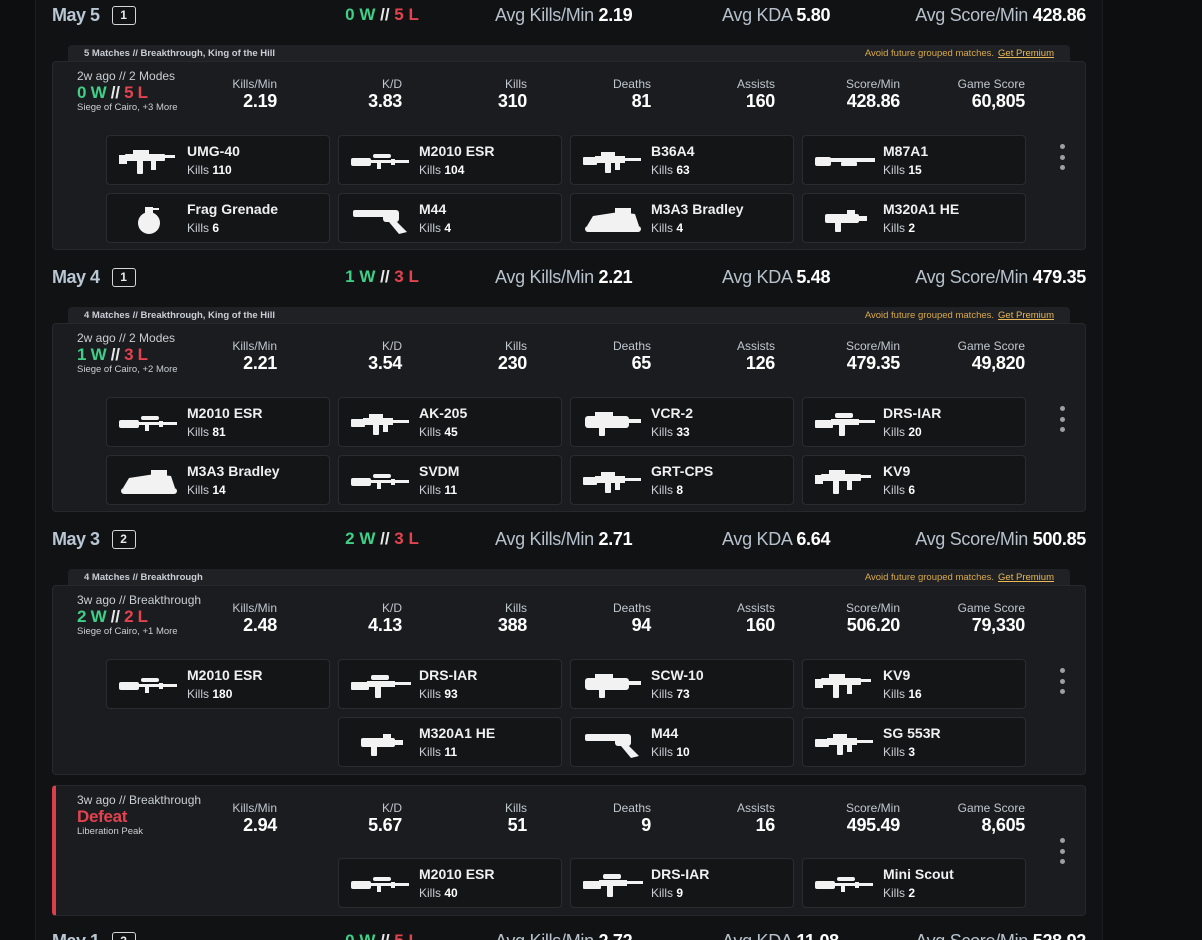 This screenshot has height=940, width=1202. Describe the element at coordinates (254, 94) in the screenshot. I see `stat-kills-per-min: Kills/Min 2.19` at that location.